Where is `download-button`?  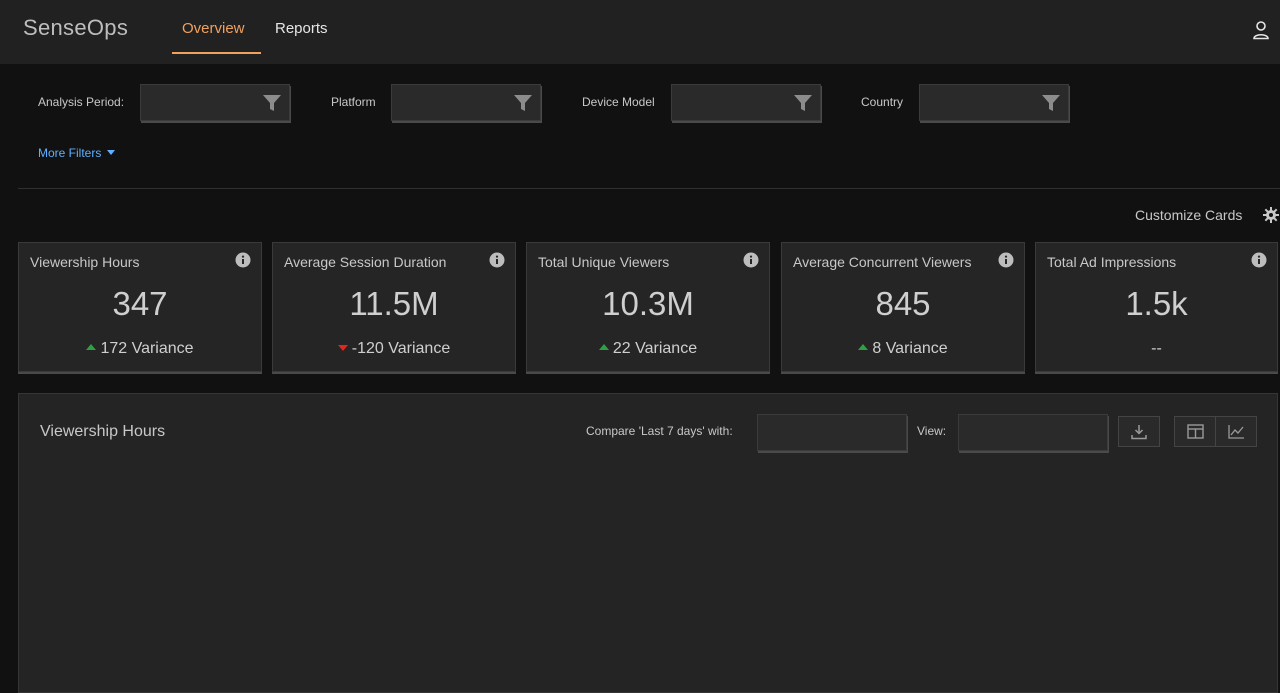
download-button is located at coordinates (1139, 431).